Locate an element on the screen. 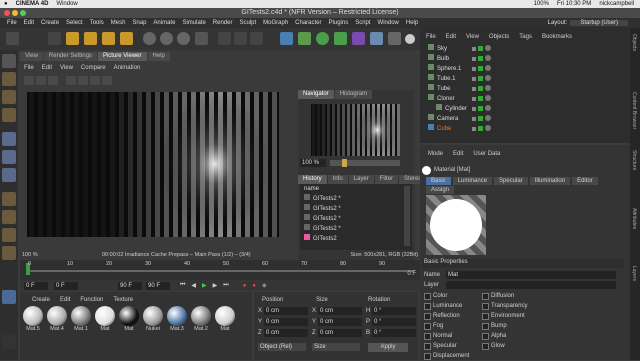  start-frame: 0 F is located at coordinates (36, 285).